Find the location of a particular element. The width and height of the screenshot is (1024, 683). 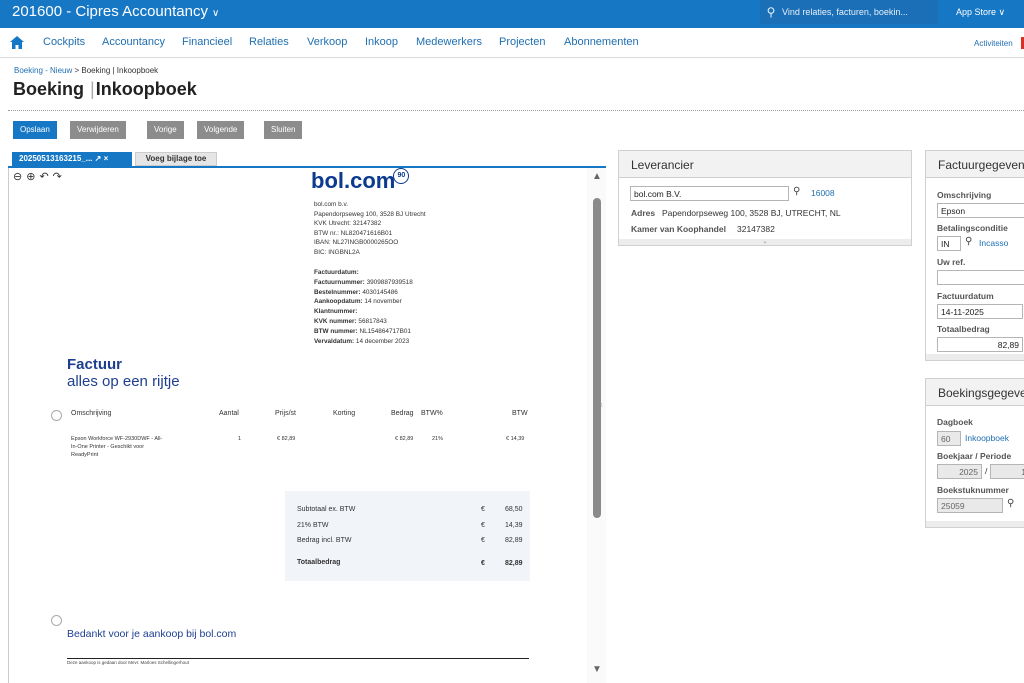

meta-row: KVK nummer: 56817843 is located at coordinates (363, 322).